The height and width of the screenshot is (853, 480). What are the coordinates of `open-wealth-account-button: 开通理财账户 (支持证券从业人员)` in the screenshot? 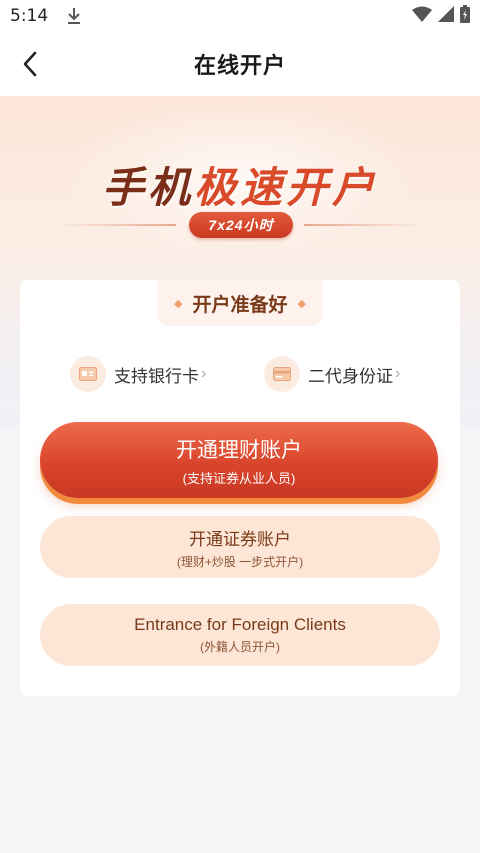 It's located at (239, 460).